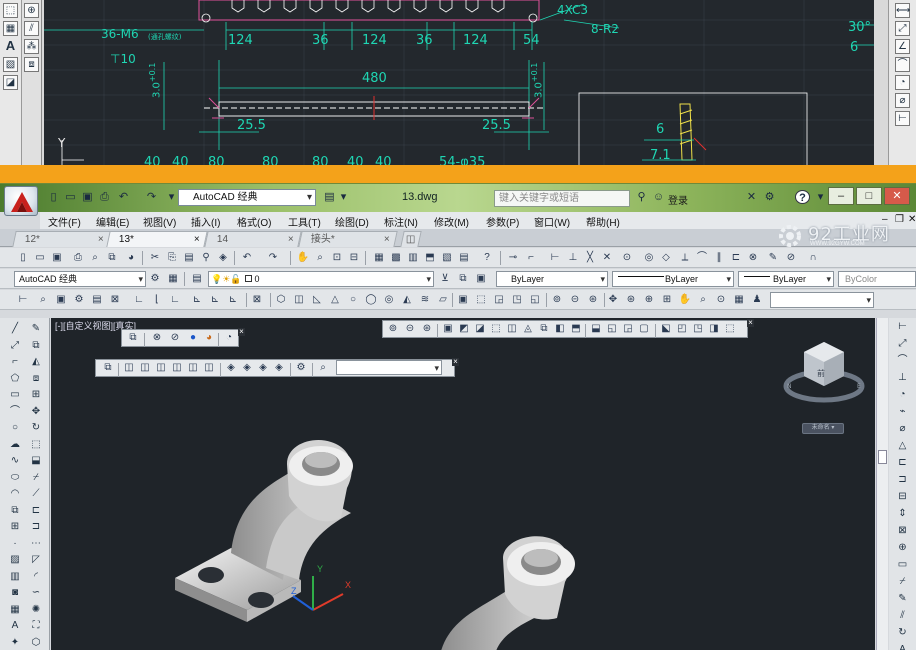 The width and height of the screenshot is (916, 650). Describe the element at coordinates (123, 197) in the screenshot. I see `undo-icon: ↶` at that location.